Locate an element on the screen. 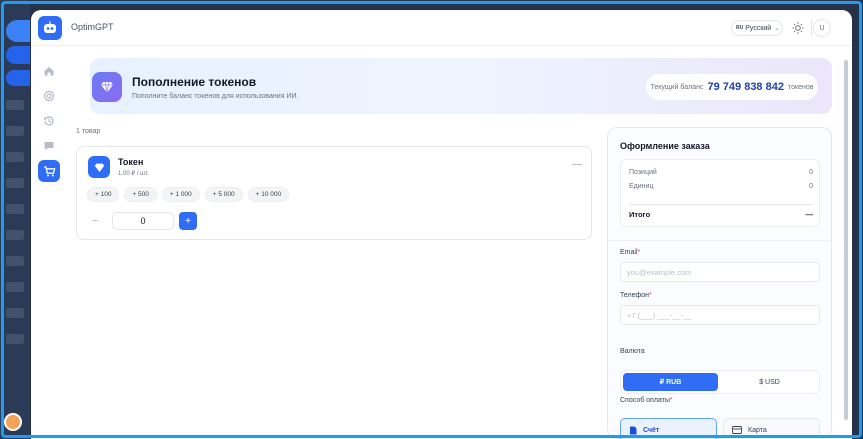  background-share-pill is located at coordinates (18, 78).